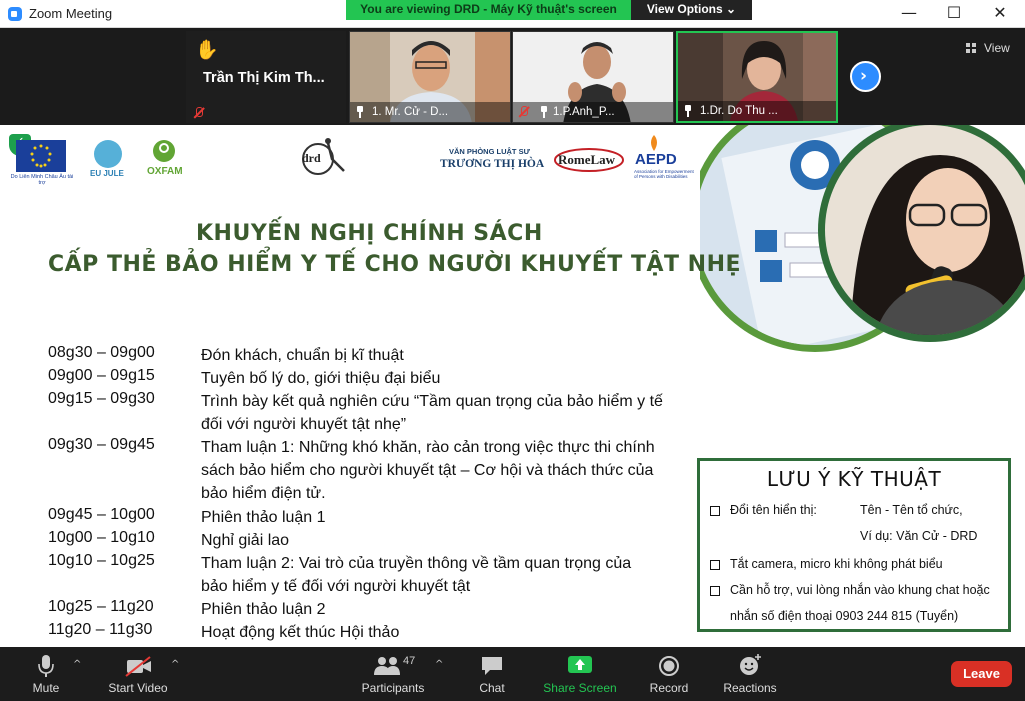 This screenshot has height=701, width=1025. Describe the element at coordinates (138, 666) in the screenshot. I see `video-off-icon` at that location.